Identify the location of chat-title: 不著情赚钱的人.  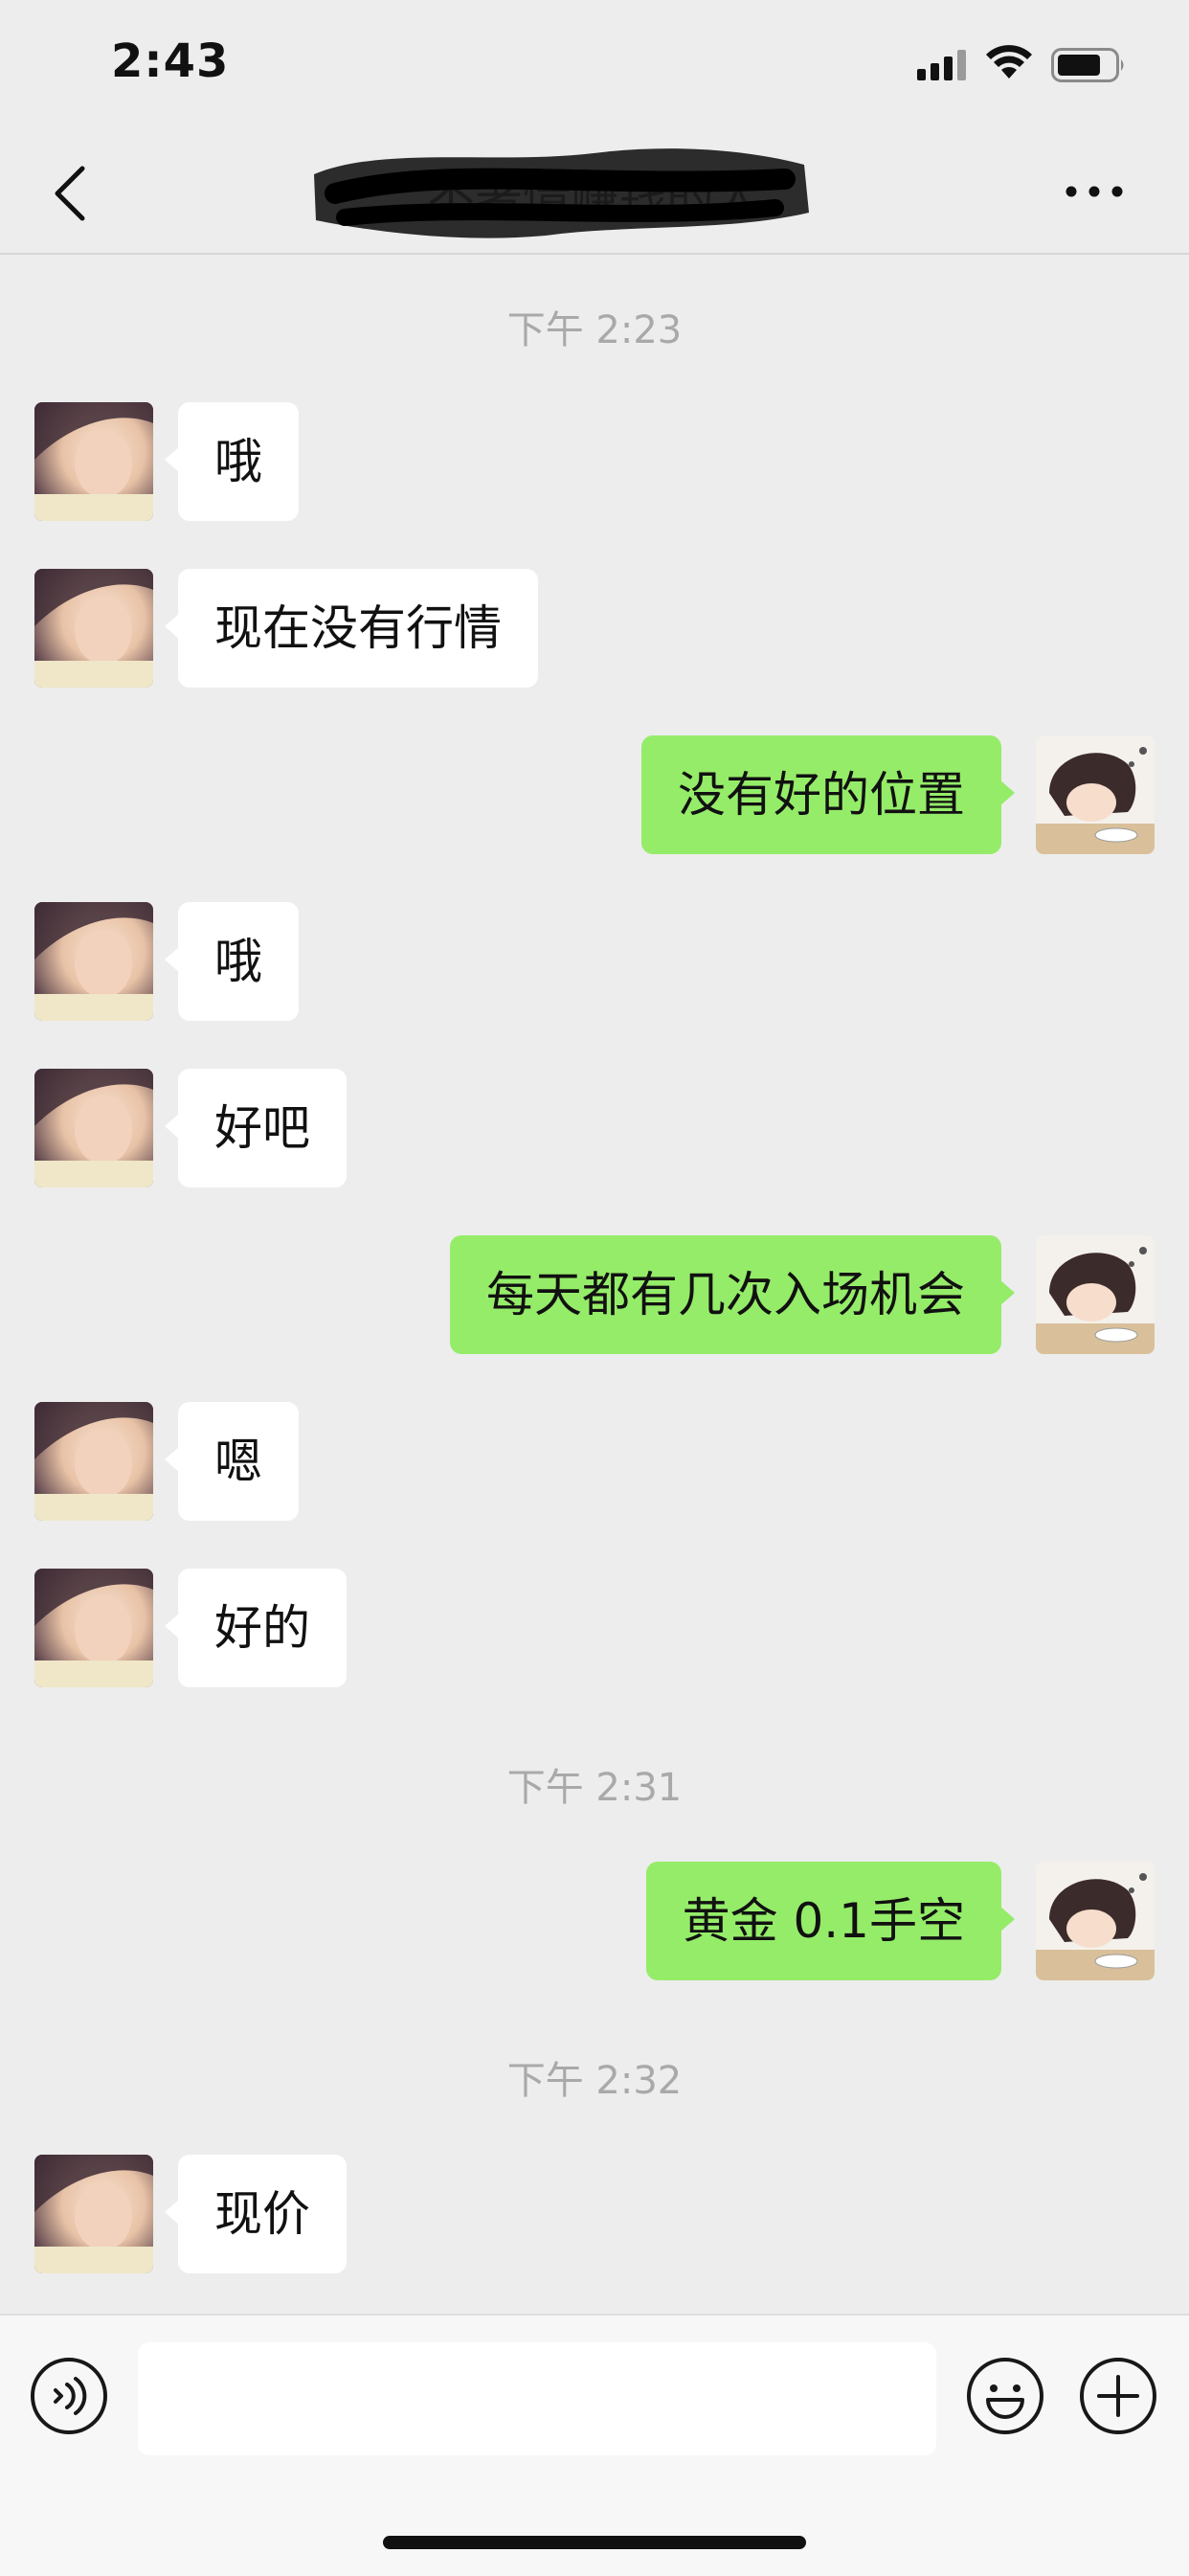
(594, 197).